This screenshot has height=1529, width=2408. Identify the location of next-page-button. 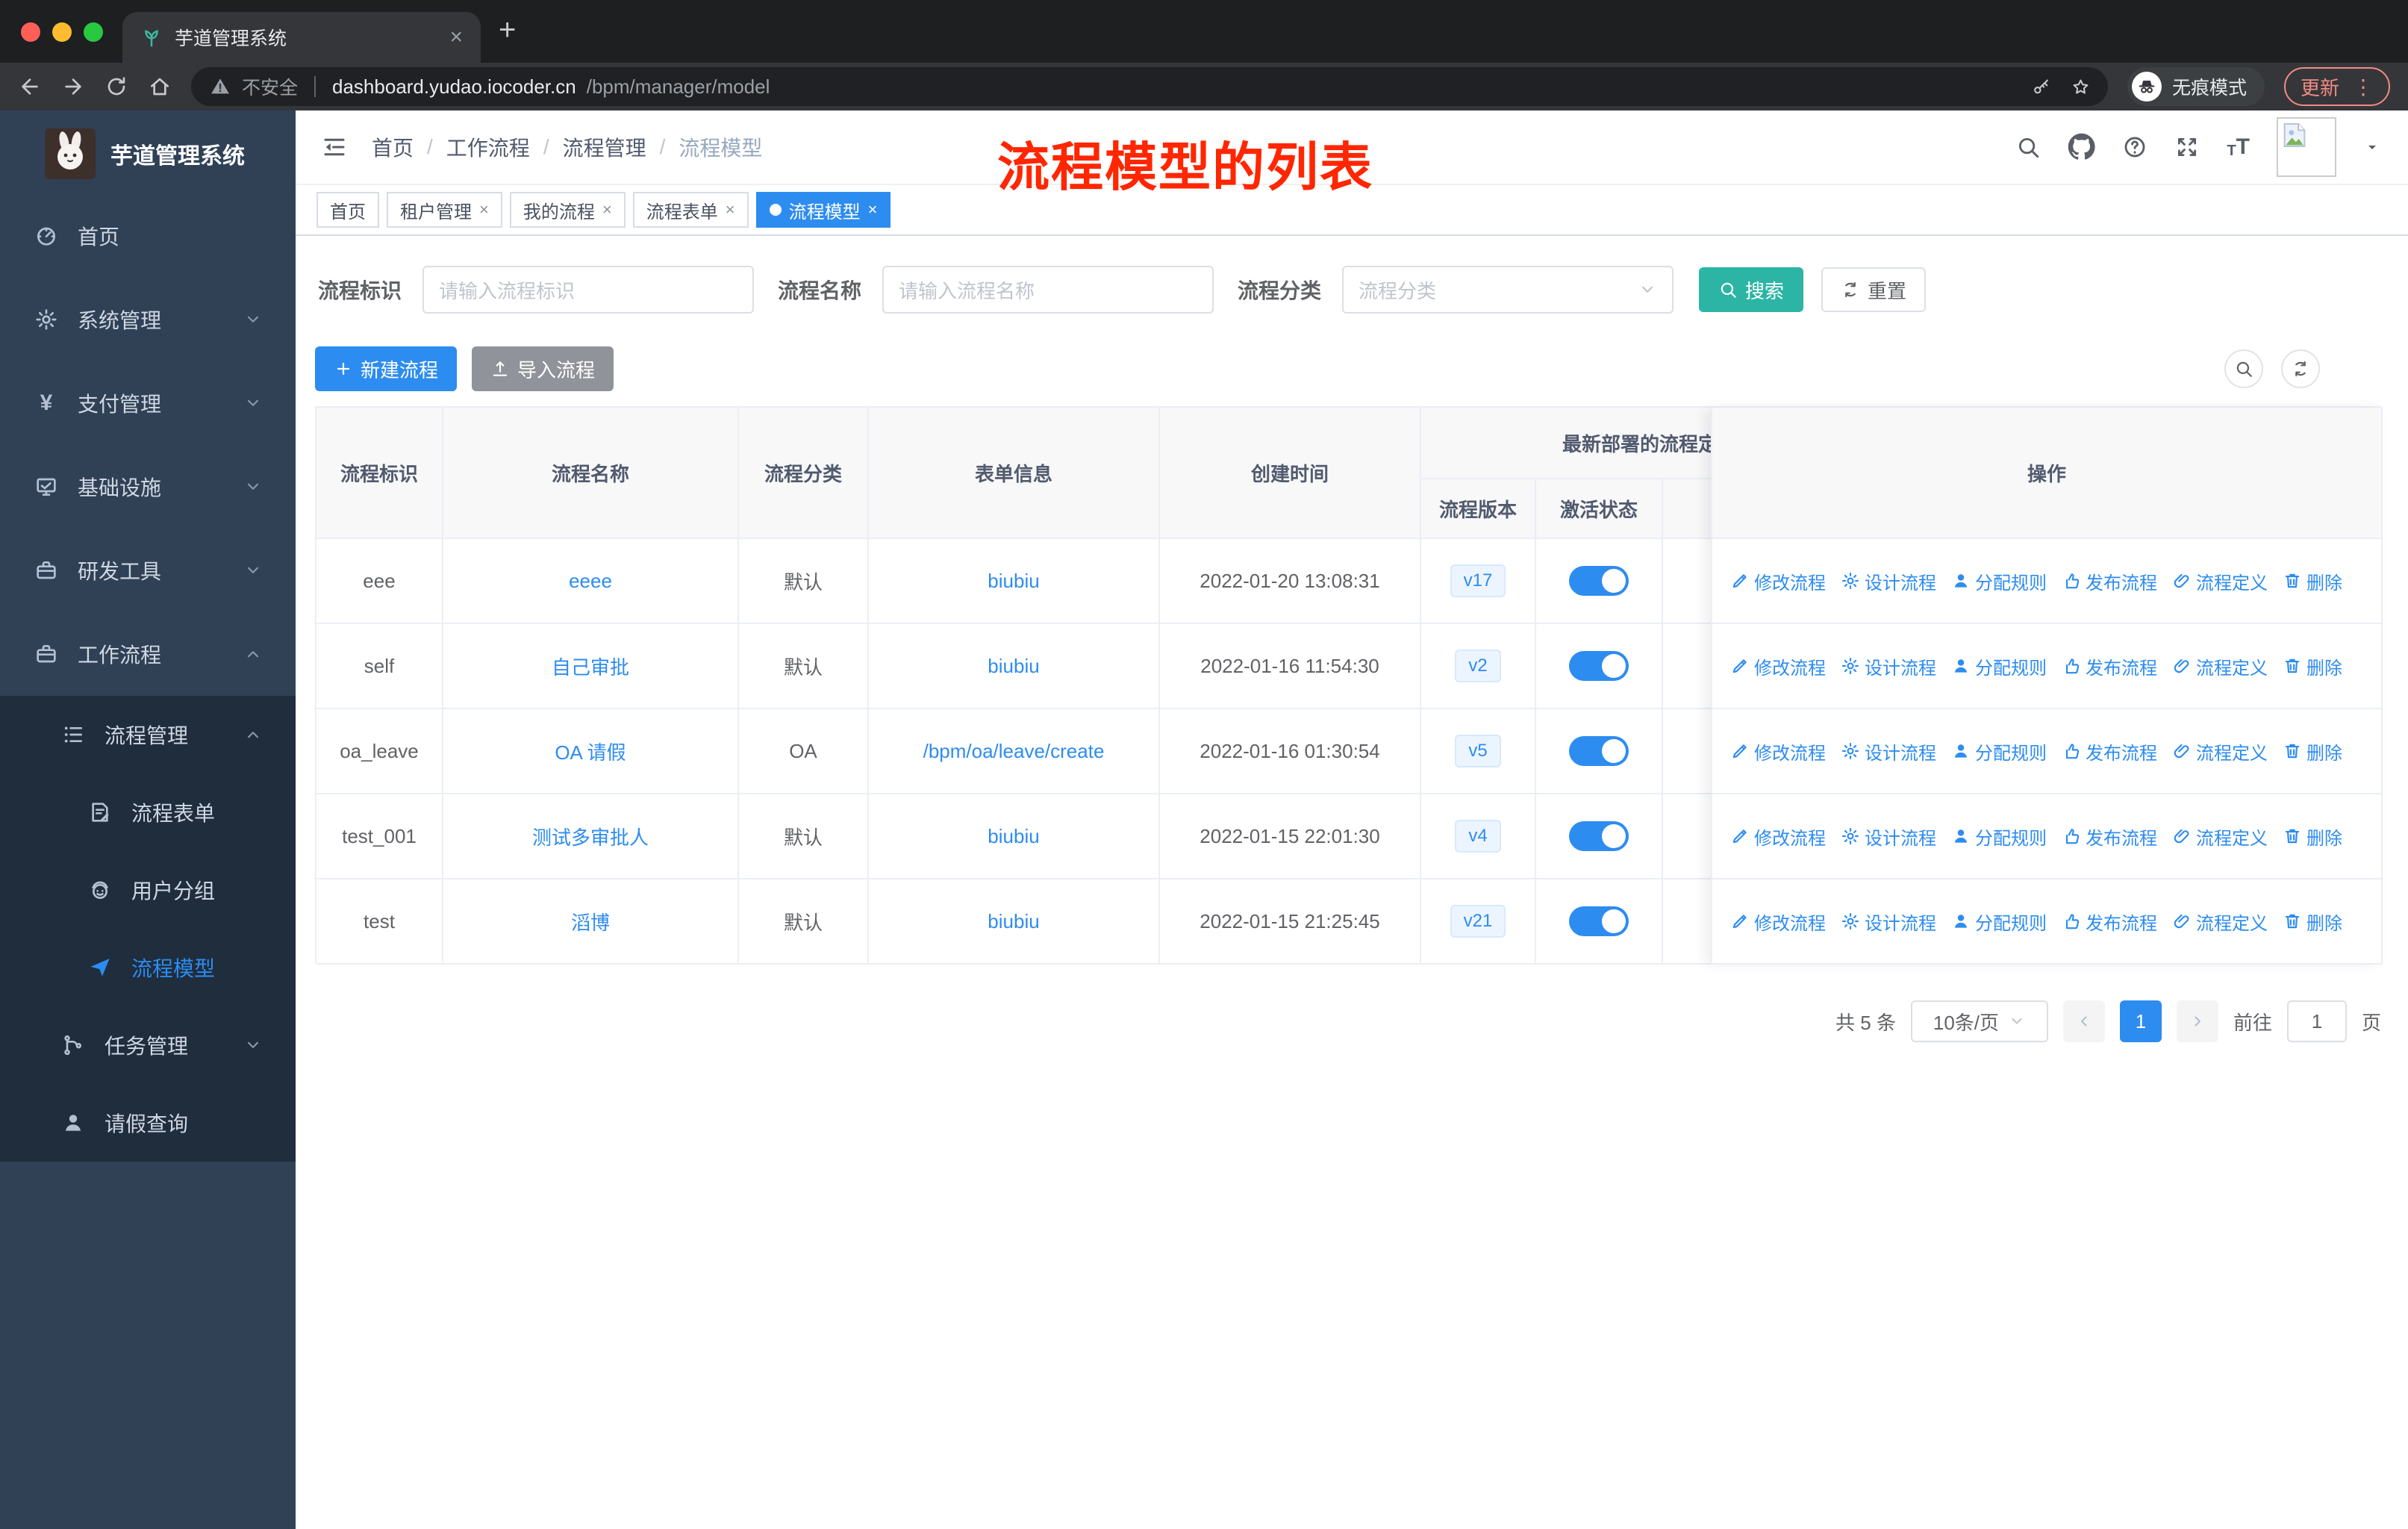
(2197, 1021).